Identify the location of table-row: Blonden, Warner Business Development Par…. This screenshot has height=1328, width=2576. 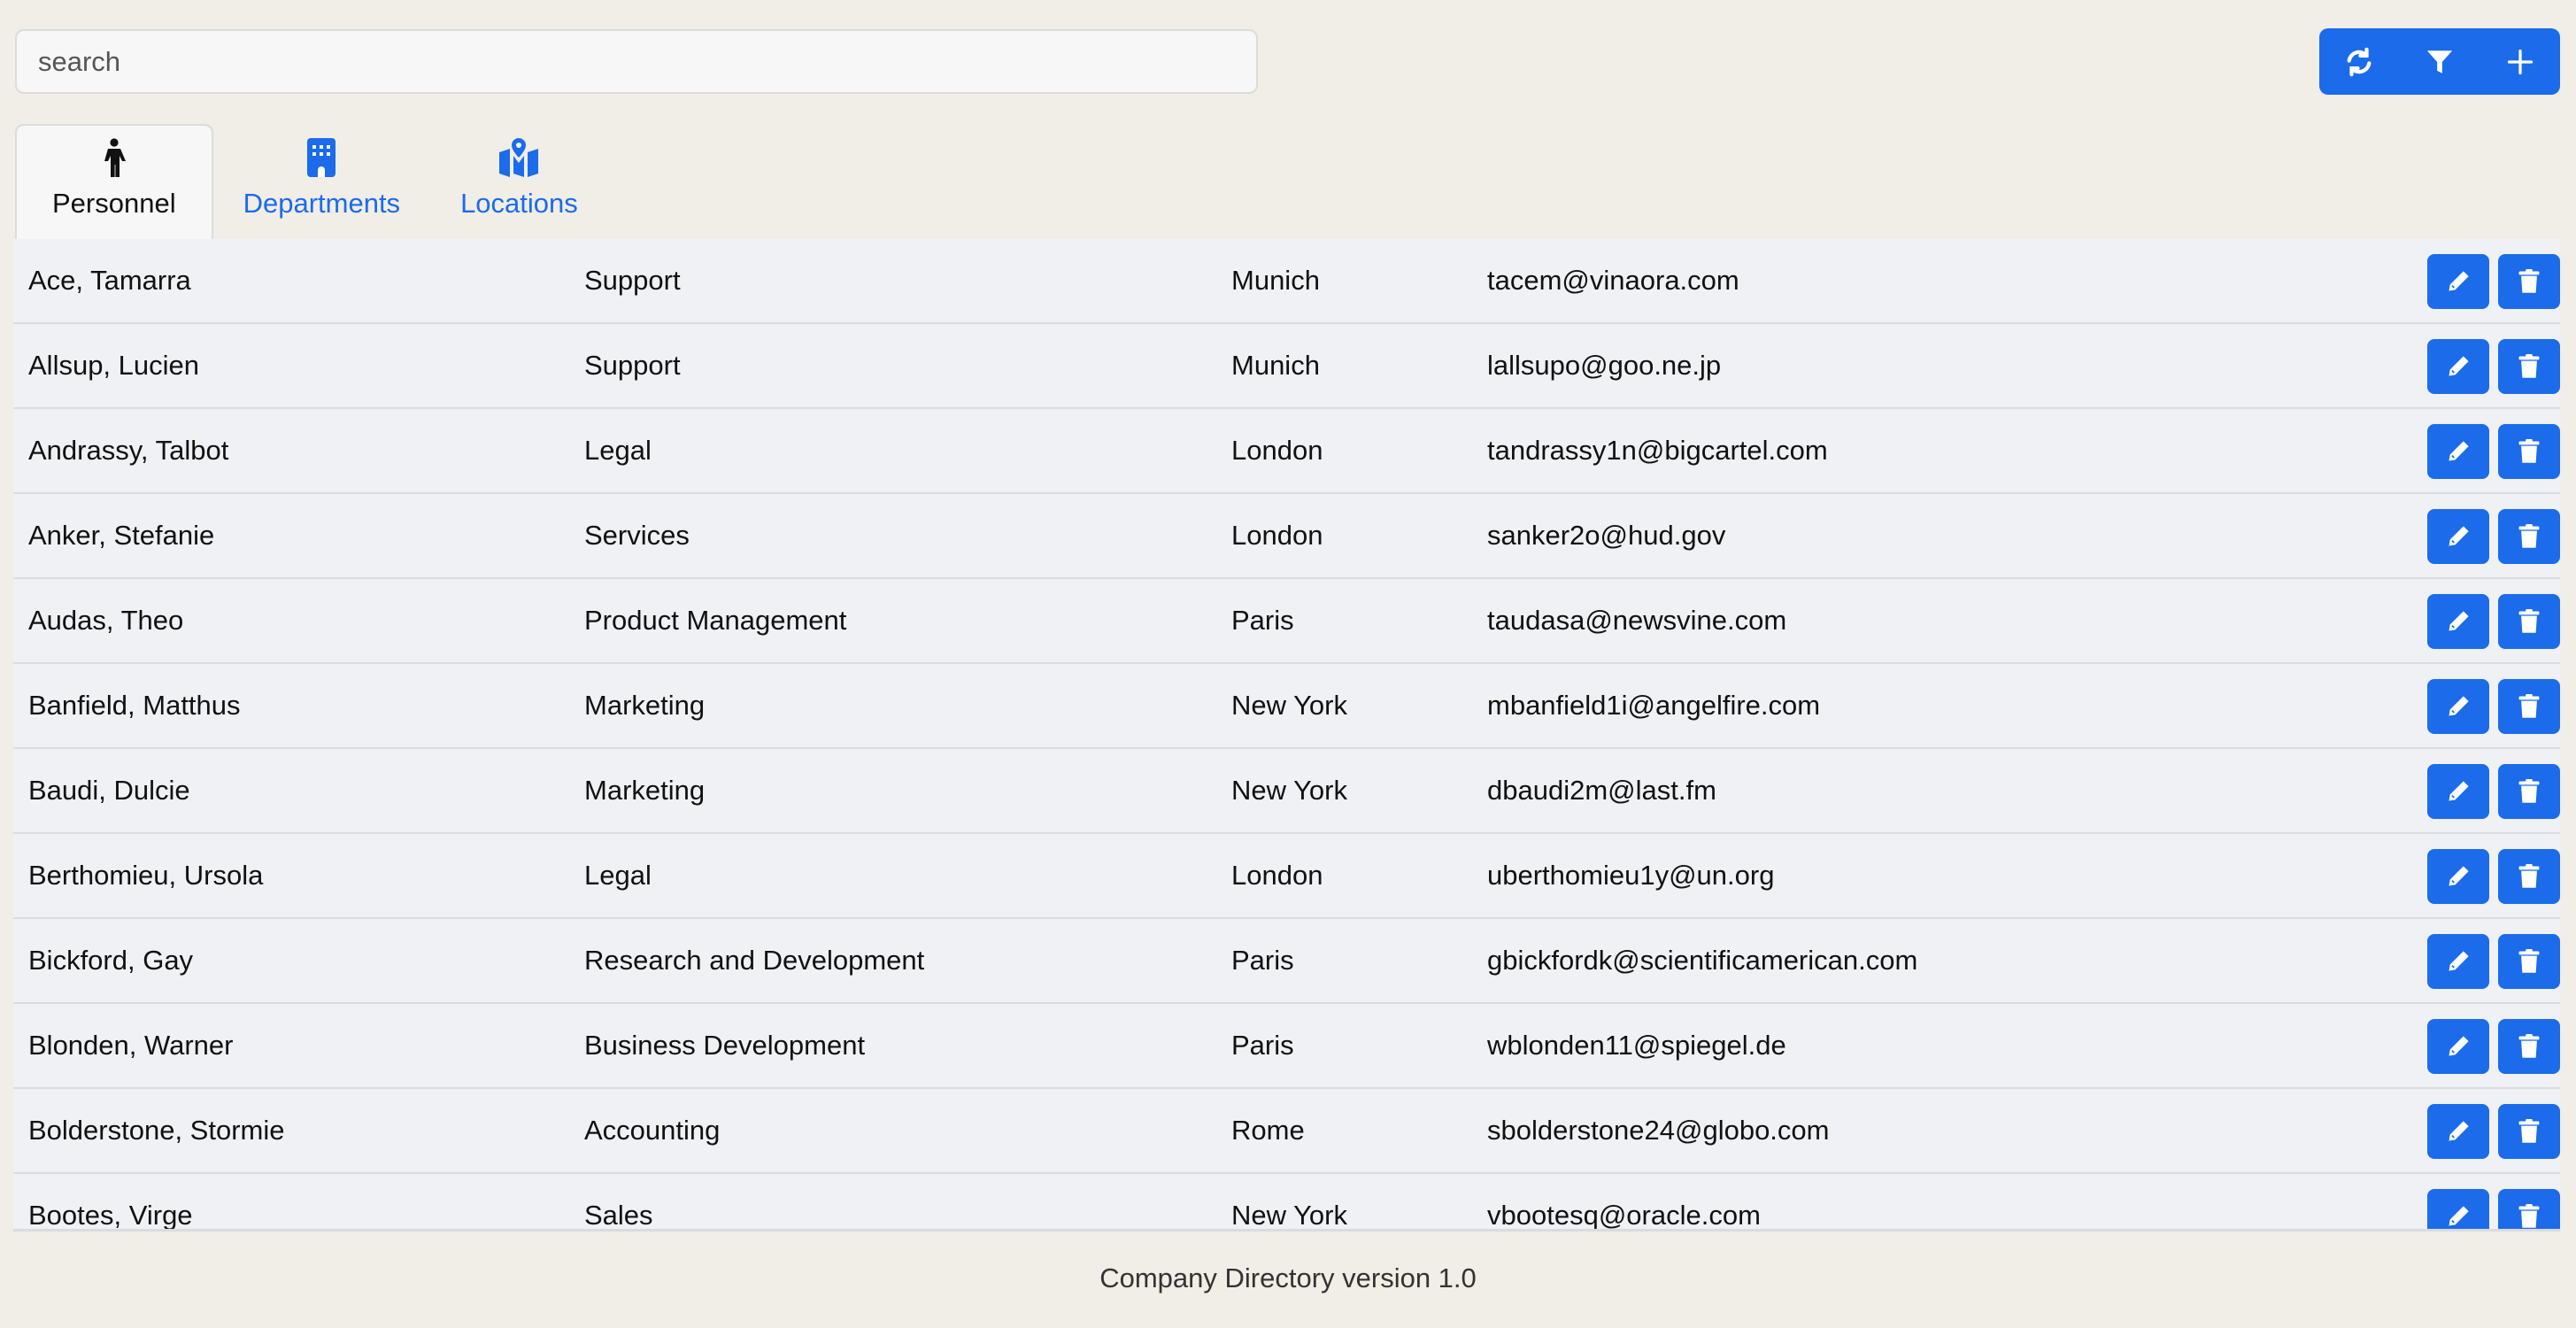
(1286, 1046).